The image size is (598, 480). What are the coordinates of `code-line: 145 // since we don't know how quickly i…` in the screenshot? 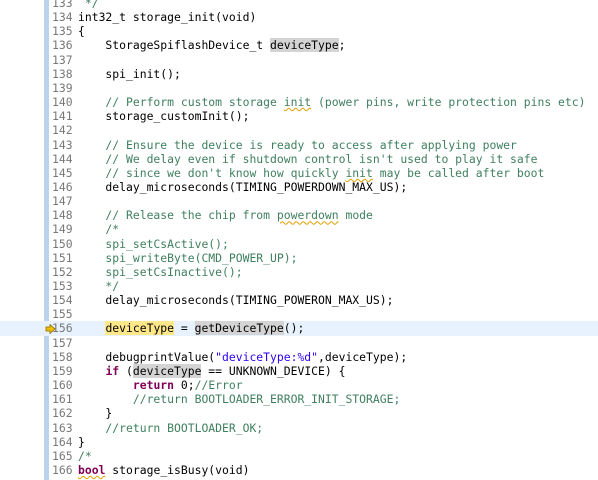 It's located at (299, 173).